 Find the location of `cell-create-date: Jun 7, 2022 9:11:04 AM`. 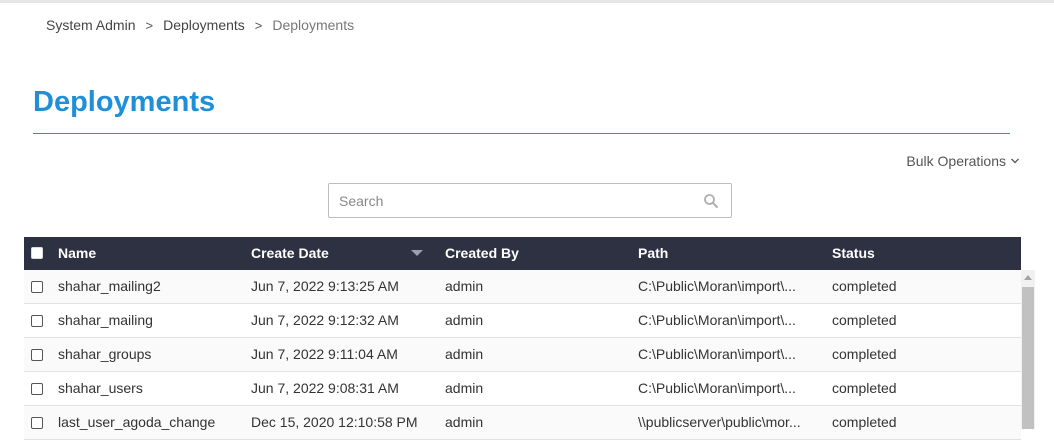

cell-create-date: Jun 7, 2022 9:11:04 AM is located at coordinates (324, 354).